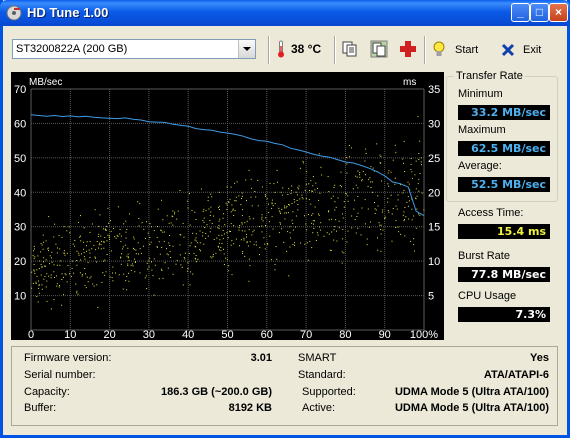 The height and width of the screenshot is (438, 570). I want to click on right-unit-label: ms, so click(409, 82).